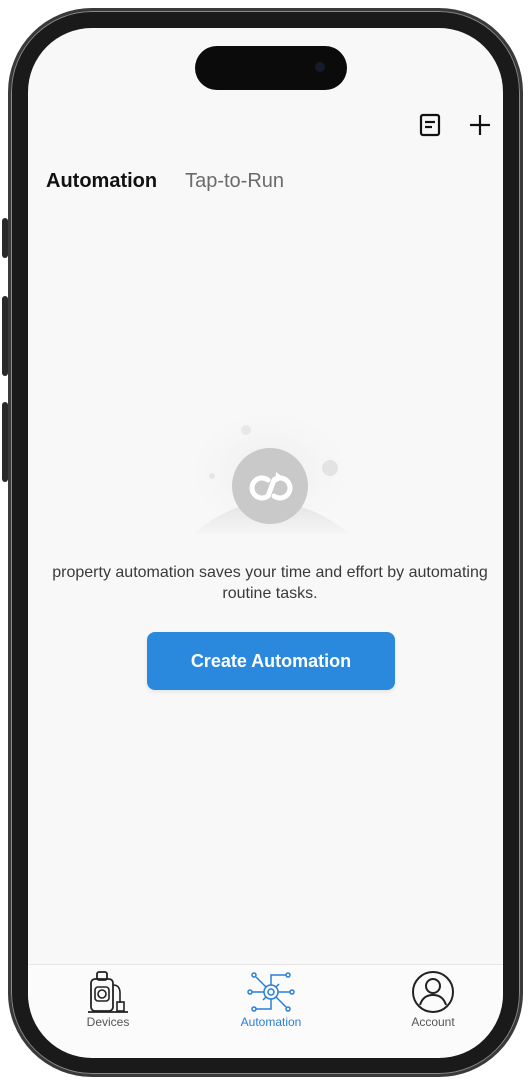 The width and height of the screenshot is (531, 1085). Describe the element at coordinates (430, 125) in the screenshot. I see `document-list-icon` at that location.